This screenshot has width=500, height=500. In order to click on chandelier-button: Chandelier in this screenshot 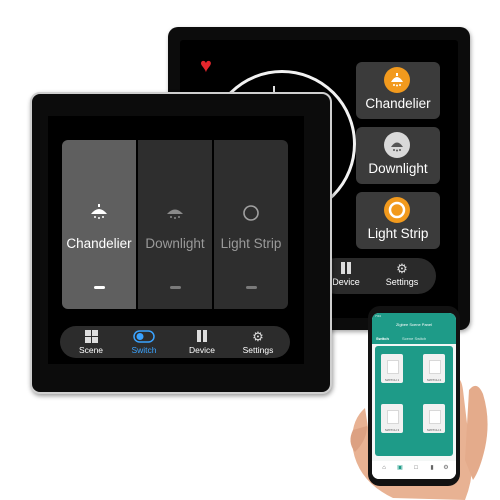, I will do `click(398, 90)`.